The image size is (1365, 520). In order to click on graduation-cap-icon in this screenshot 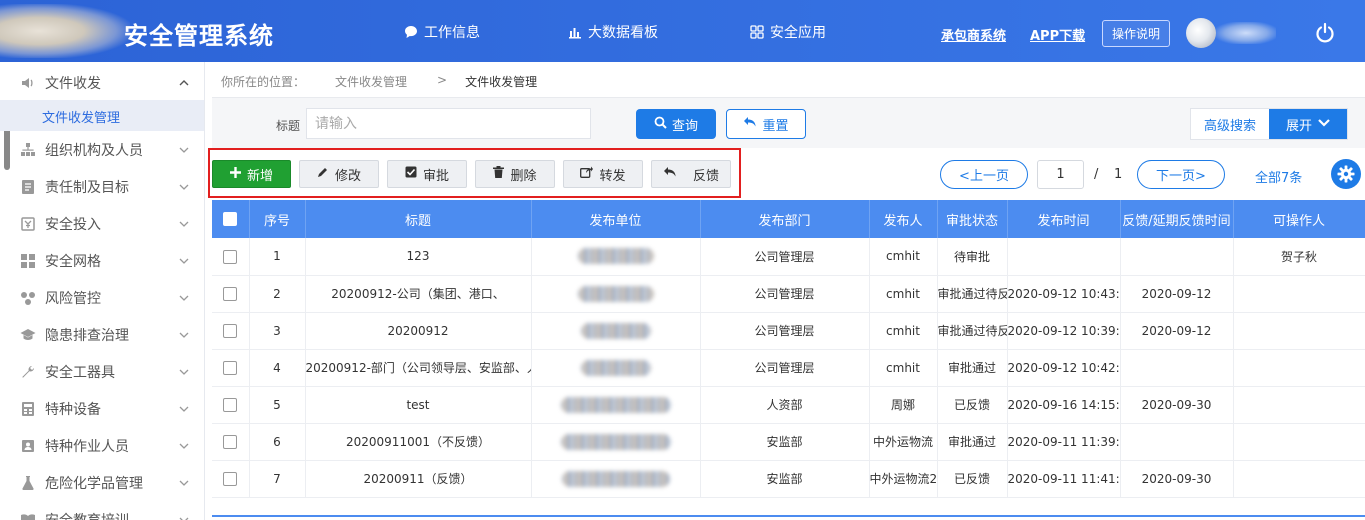, I will do `click(28, 335)`.